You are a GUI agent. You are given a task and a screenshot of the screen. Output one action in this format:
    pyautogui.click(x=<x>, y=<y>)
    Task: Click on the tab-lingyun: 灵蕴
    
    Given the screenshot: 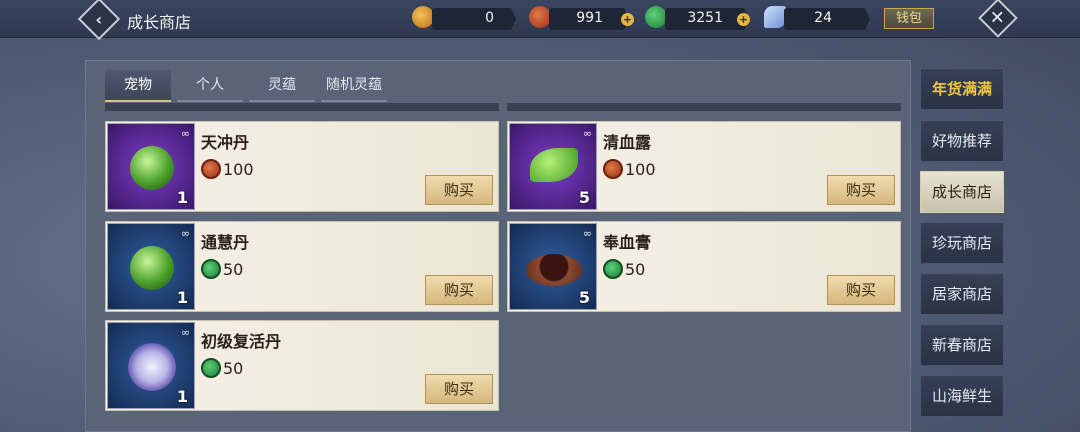 What is the action you would take?
    pyautogui.click(x=282, y=86)
    